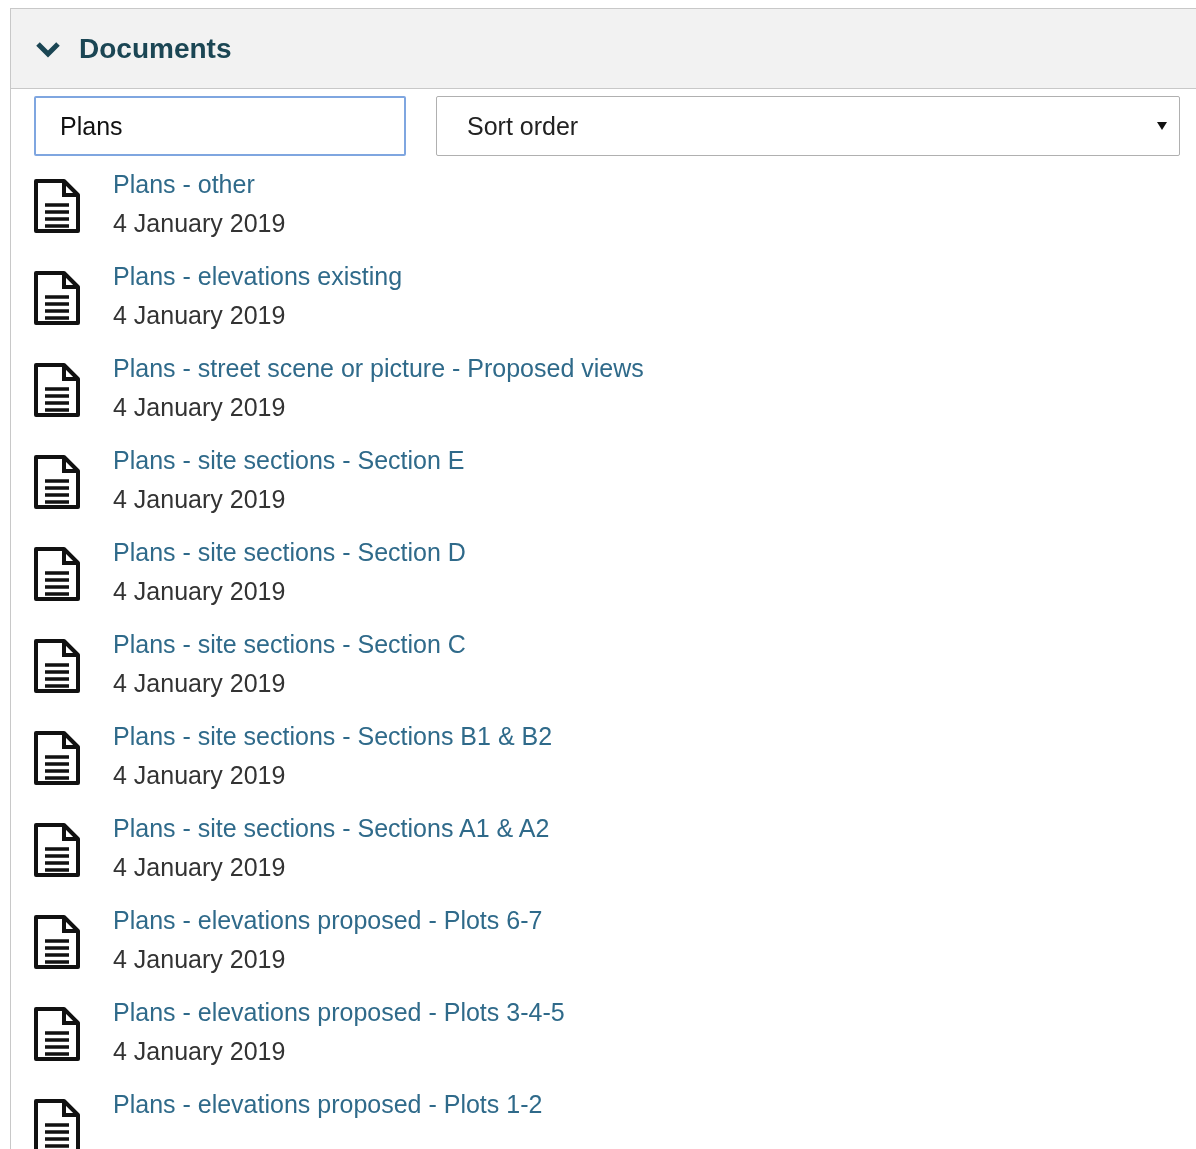  Describe the element at coordinates (289, 552) in the screenshot. I see `document-link: Plans - site sections - Section D` at that location.